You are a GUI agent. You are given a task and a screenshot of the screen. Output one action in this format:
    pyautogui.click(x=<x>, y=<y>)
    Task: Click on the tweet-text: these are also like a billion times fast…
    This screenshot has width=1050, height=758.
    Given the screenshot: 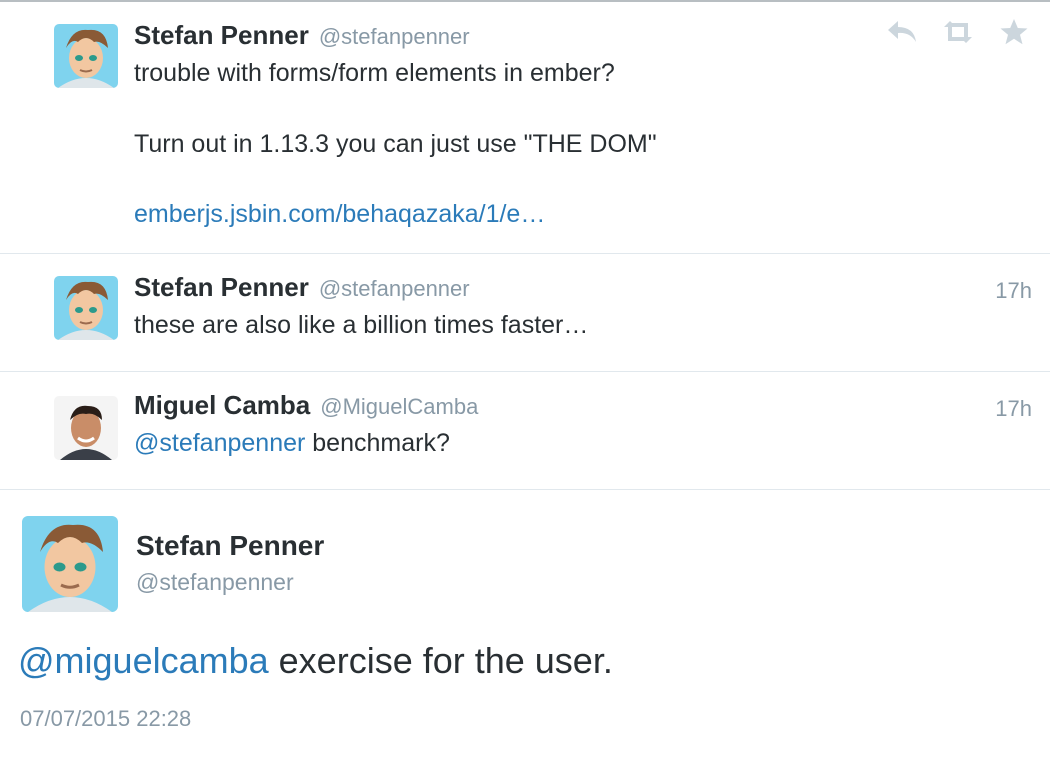 What is the action you would take?
    pyautogui.click(x=574, y=326)
    